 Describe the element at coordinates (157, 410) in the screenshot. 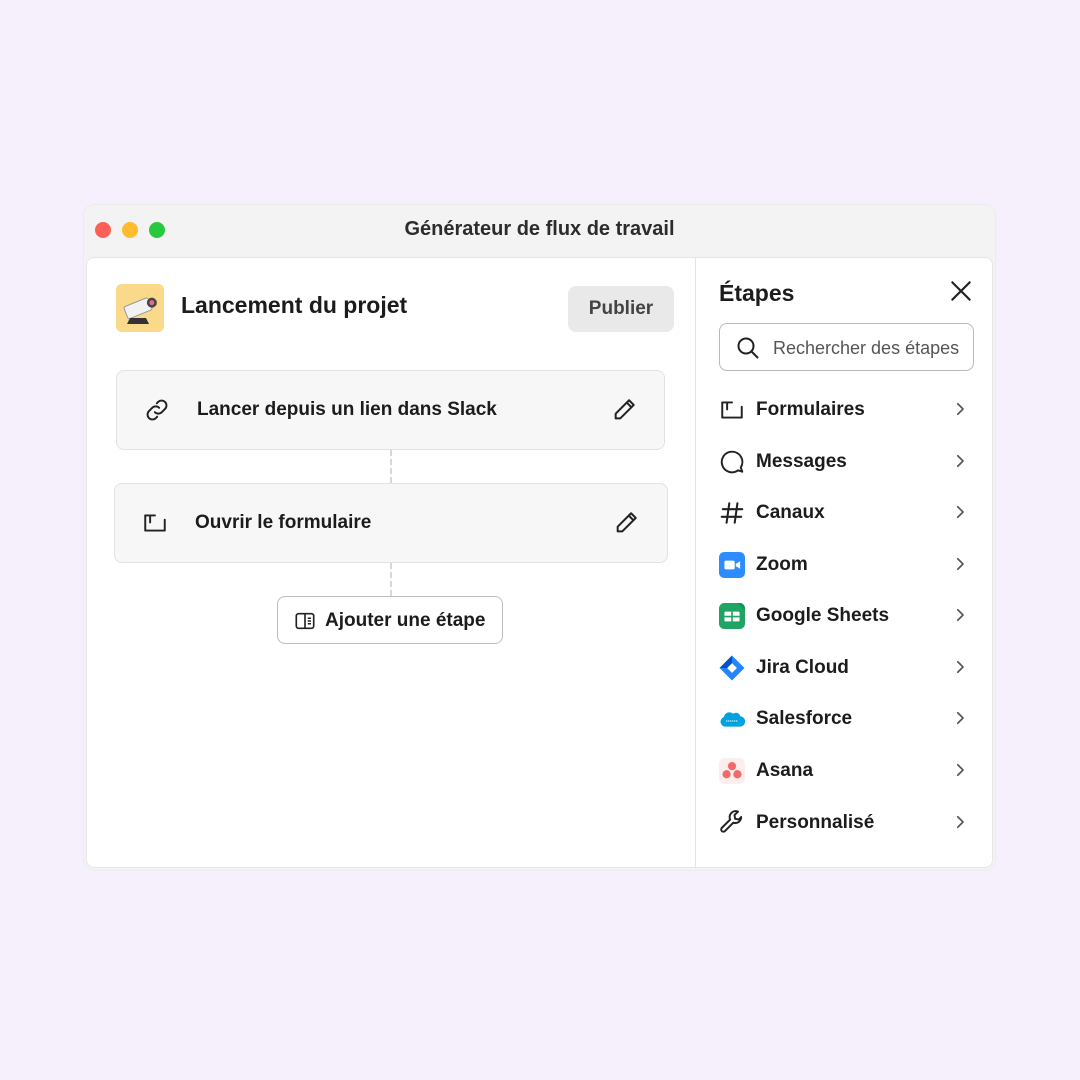

I see `link-icon` at that location.